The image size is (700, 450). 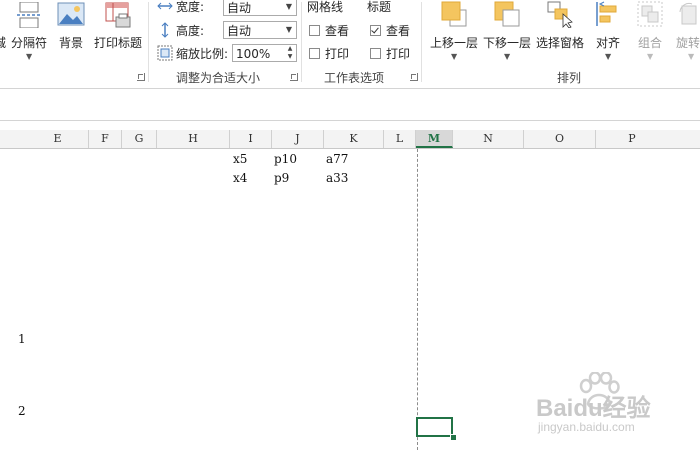 I want to click on bring-forward-label: 上移一层, so click(x=453, y=43).